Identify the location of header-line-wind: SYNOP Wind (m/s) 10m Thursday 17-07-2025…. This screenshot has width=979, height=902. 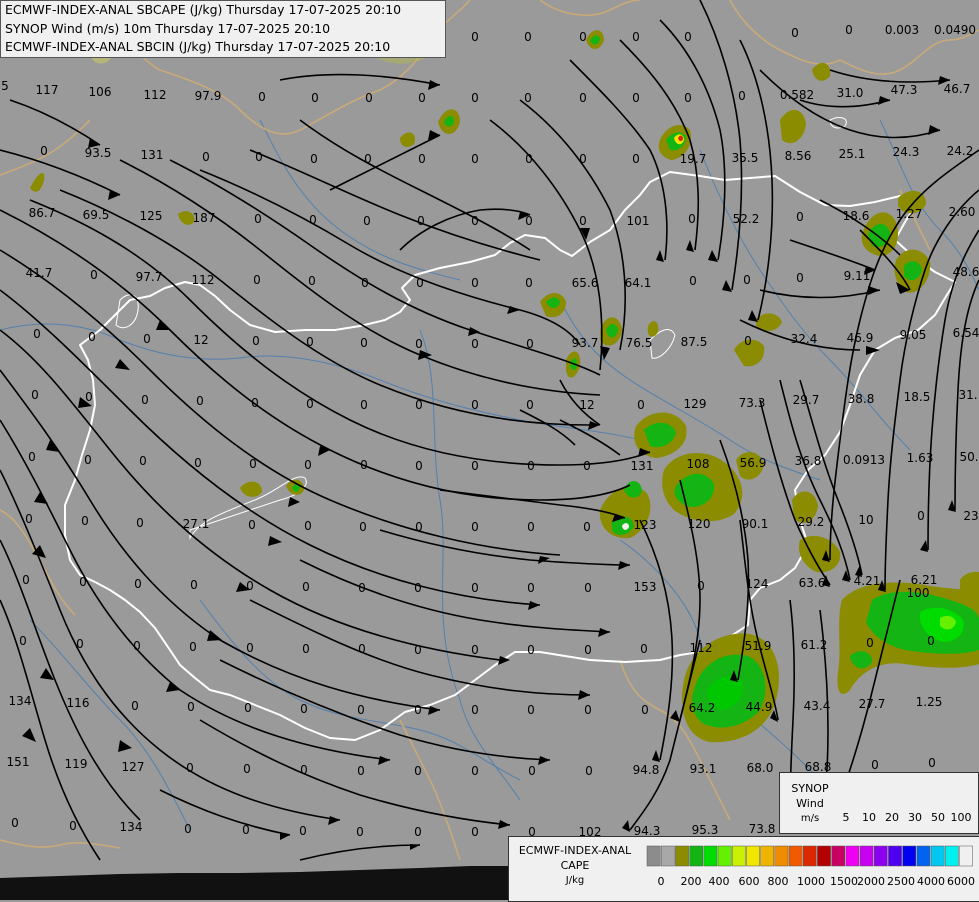
(168, 28).